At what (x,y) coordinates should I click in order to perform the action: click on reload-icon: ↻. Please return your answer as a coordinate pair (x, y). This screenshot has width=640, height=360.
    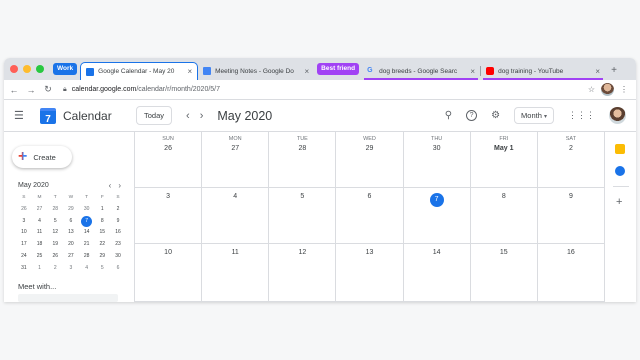
    Looking at the image, I should click on (48, 89).